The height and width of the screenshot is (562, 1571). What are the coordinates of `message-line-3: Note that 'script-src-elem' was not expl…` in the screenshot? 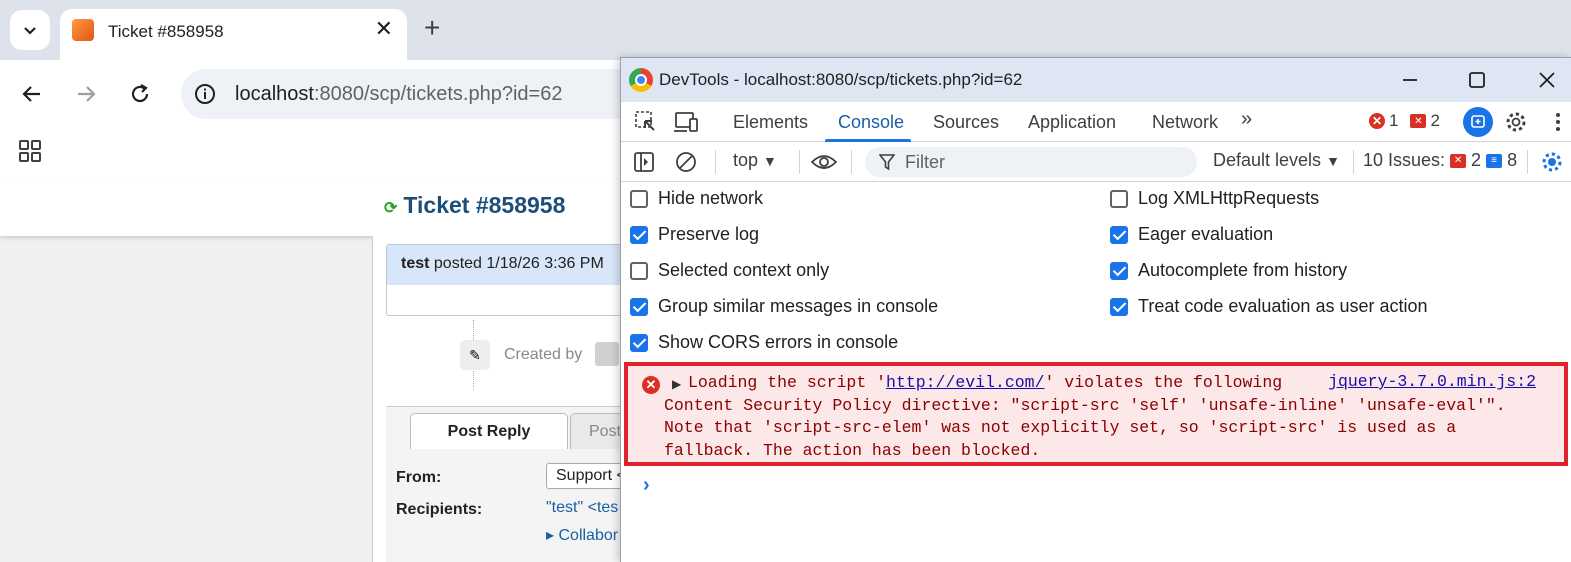 It's located at (1060, 427).